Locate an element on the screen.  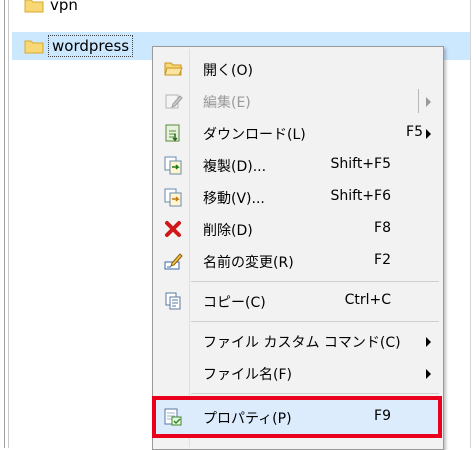
menu-item-file-names: ファイル名(F) is located at coordinates (297, 373).